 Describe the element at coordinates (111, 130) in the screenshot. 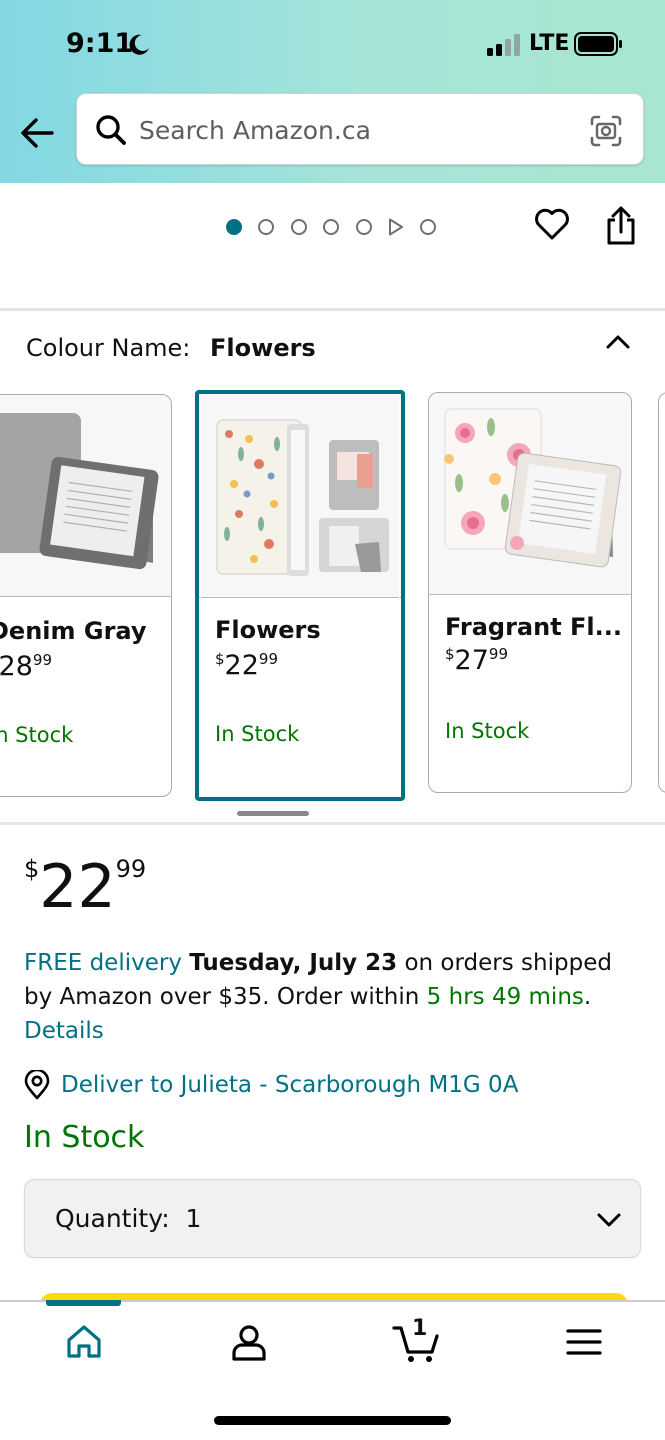

I see `search-icon` at that location.